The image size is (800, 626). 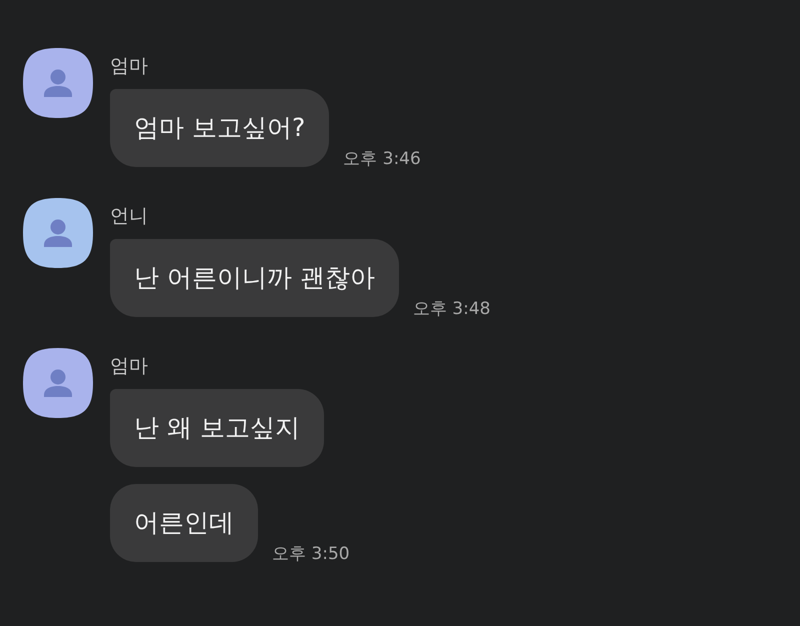 What do you see at coordinates (451, 309) in the screenshot?
I see `message-time: 오후 3:48` at bounding box center [451, 309].